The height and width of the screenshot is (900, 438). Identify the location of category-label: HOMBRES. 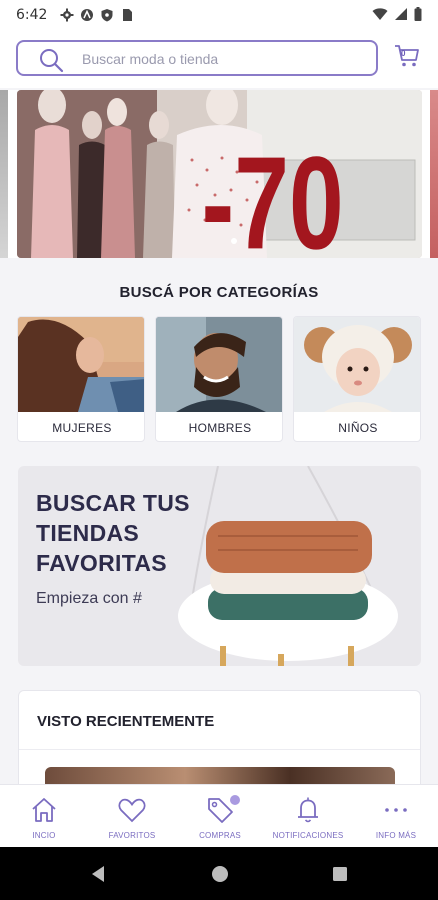
(220, 428).